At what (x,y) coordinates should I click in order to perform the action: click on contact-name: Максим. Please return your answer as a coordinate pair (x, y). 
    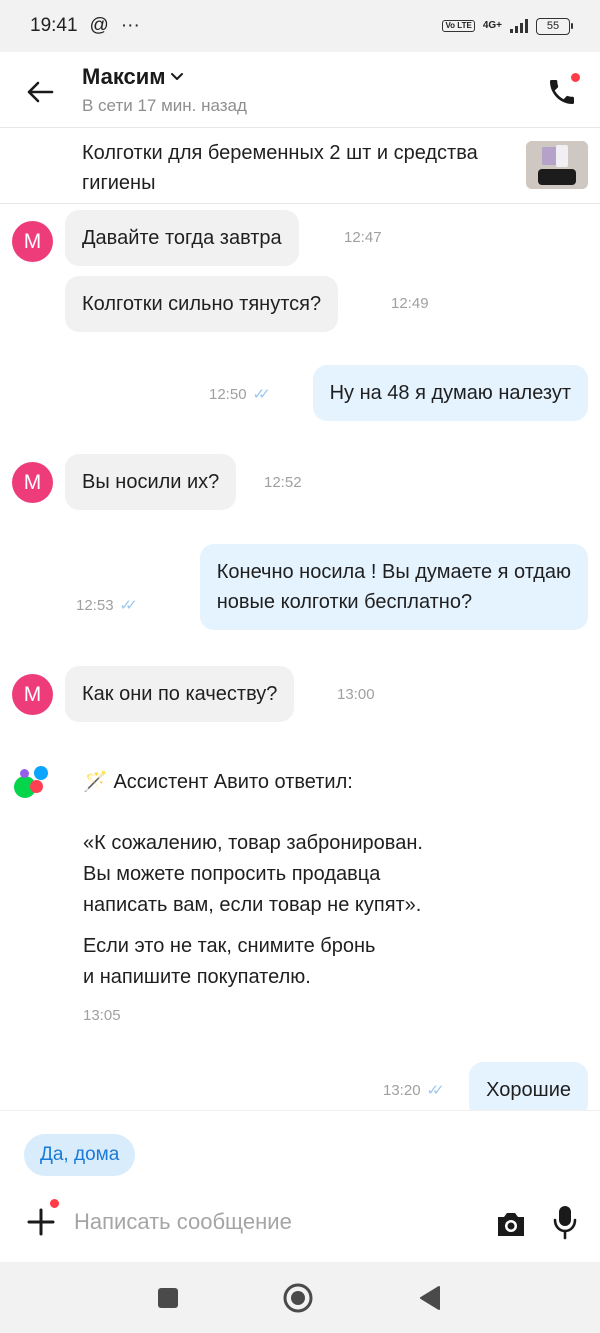
    Looking at the image, I should click on (124, 76).